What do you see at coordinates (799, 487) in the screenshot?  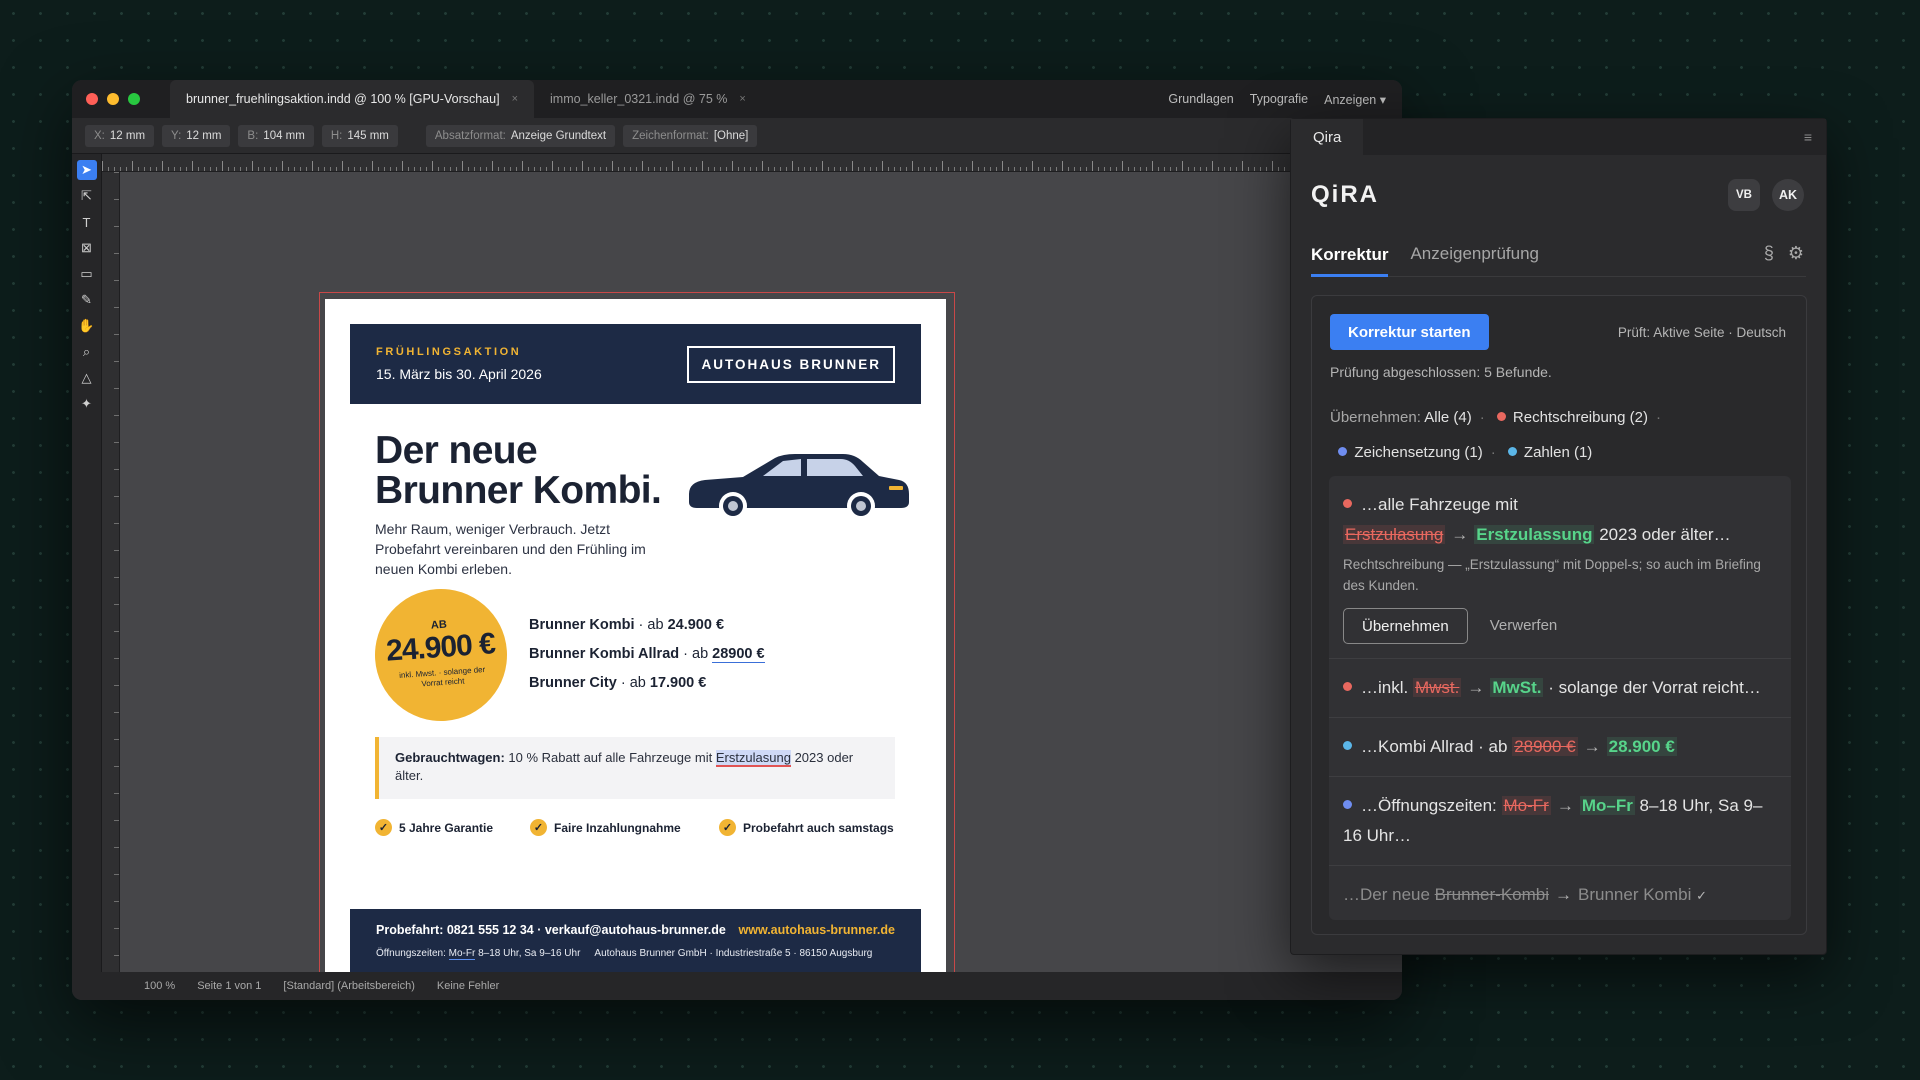 I see `car-illustration` at bounding box center [799, 487].